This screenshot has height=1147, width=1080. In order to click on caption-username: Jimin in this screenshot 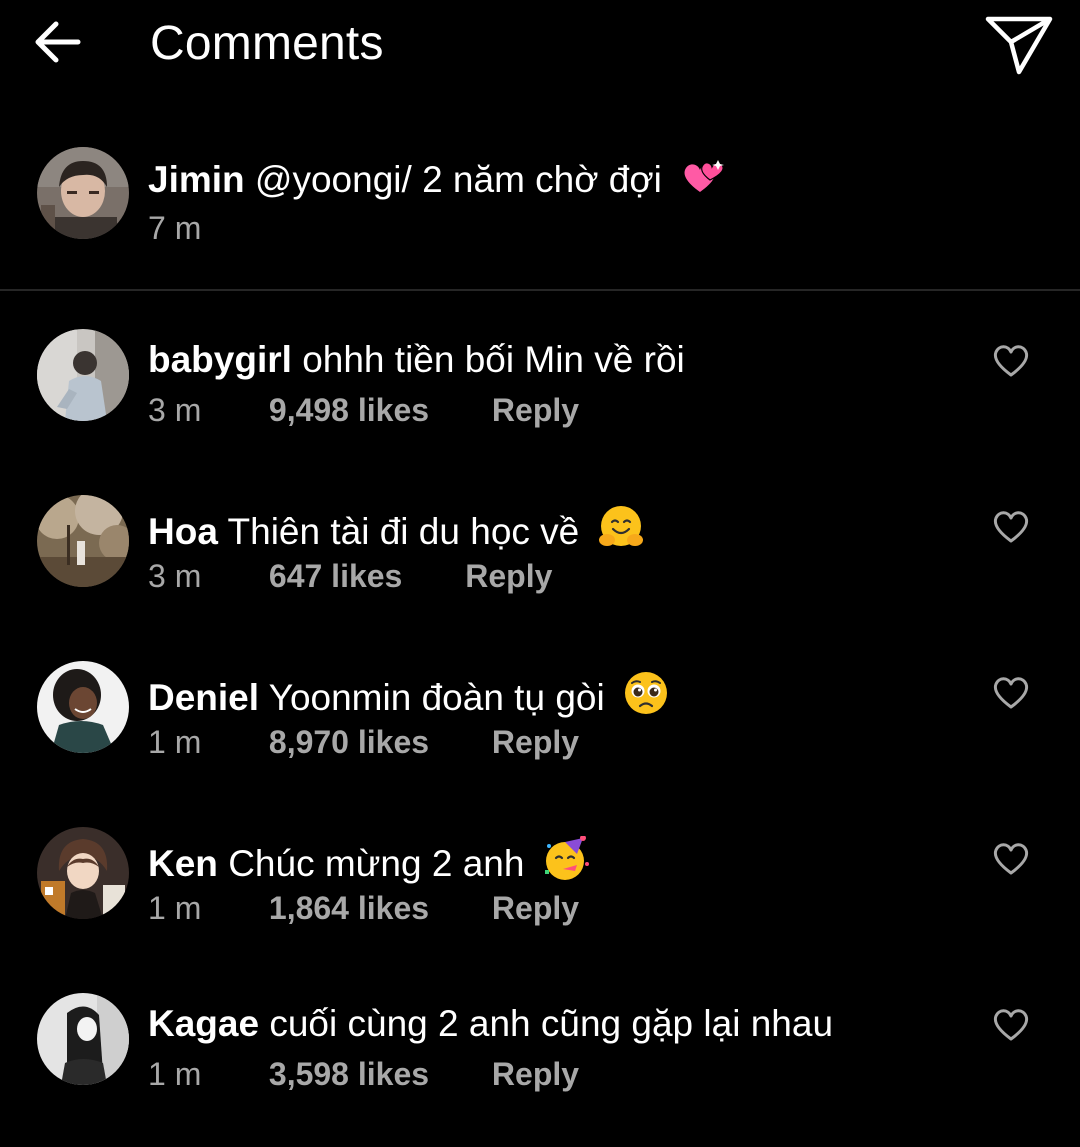, I will do `click(196, 179)`.